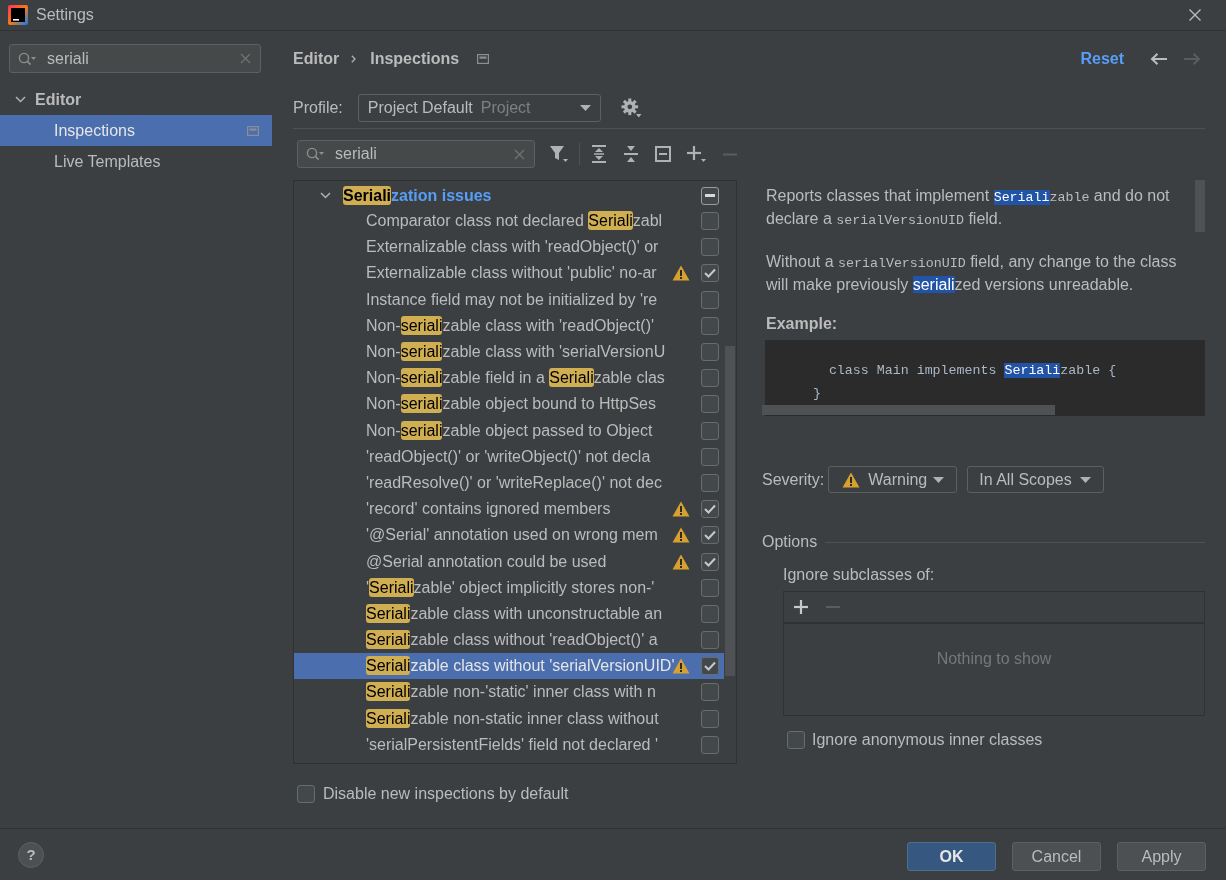 Image resolution: width=1226 pixels, height=880 pixels. I want to click on description-text: Reports classes that implement Serializable and do not declare a serialVersionUID field., so click(968, 207).